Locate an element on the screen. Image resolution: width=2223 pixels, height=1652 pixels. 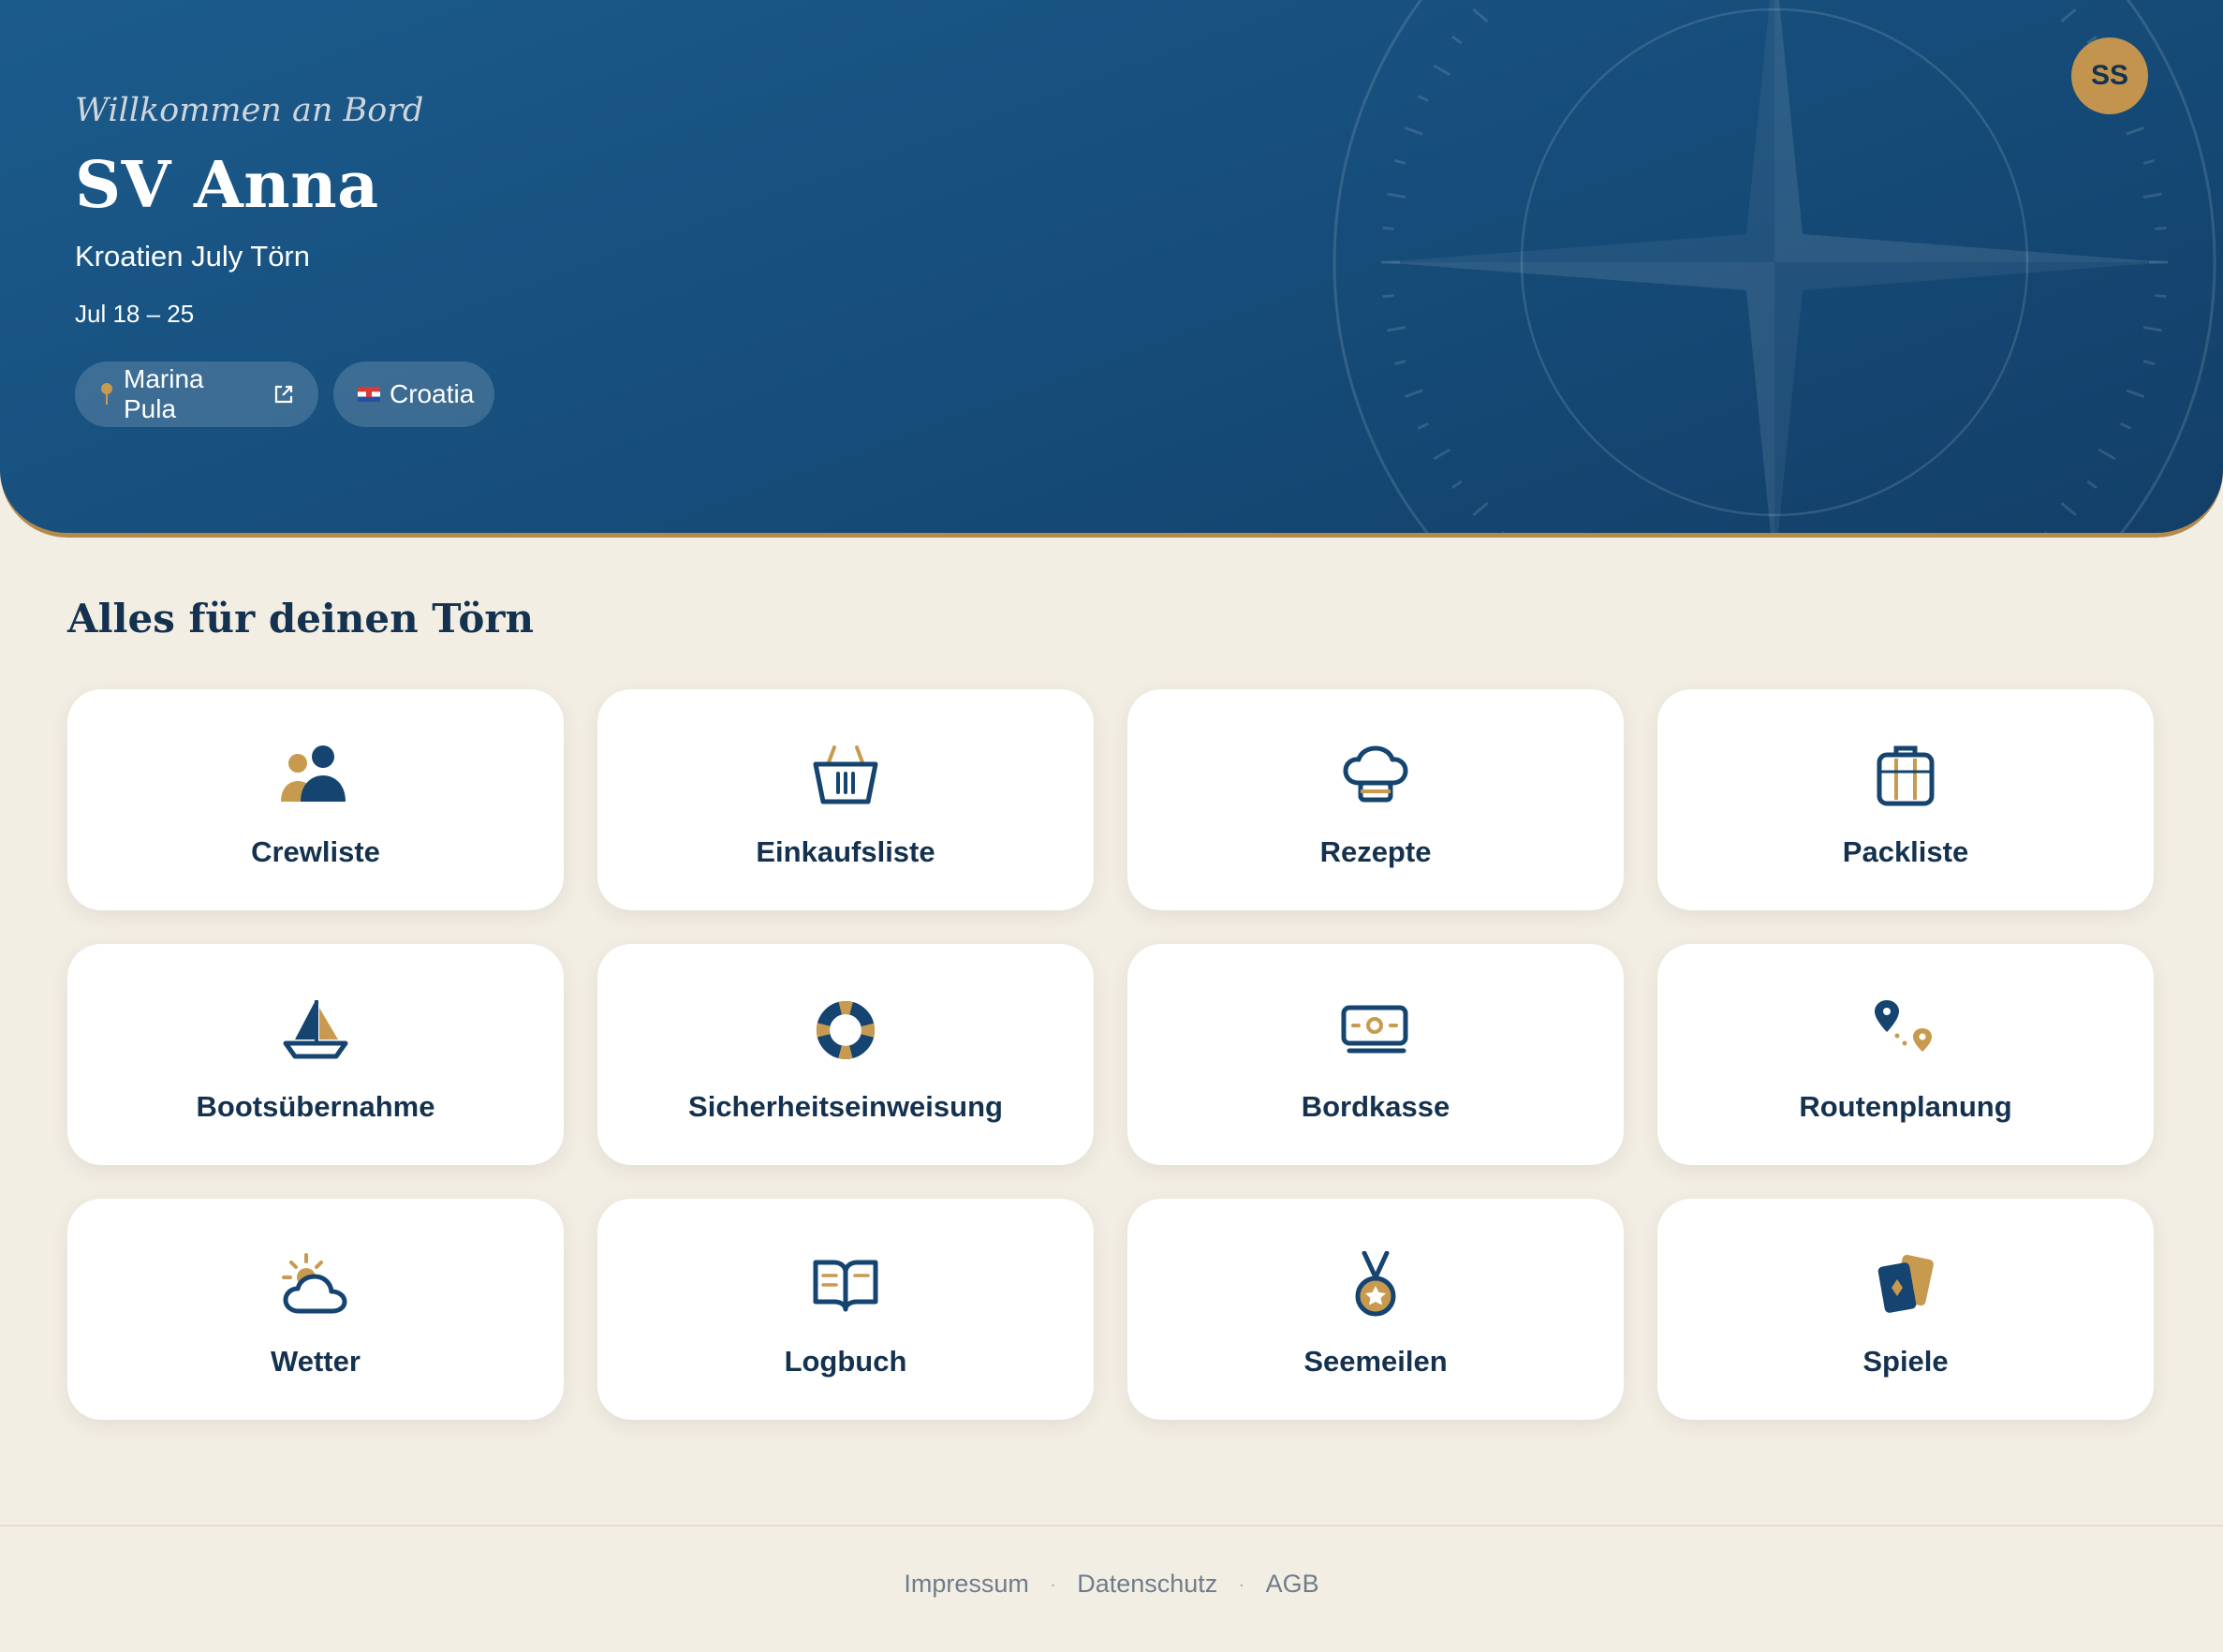
tile-crewliste: Crewliste is located at coordinates (316, 799).